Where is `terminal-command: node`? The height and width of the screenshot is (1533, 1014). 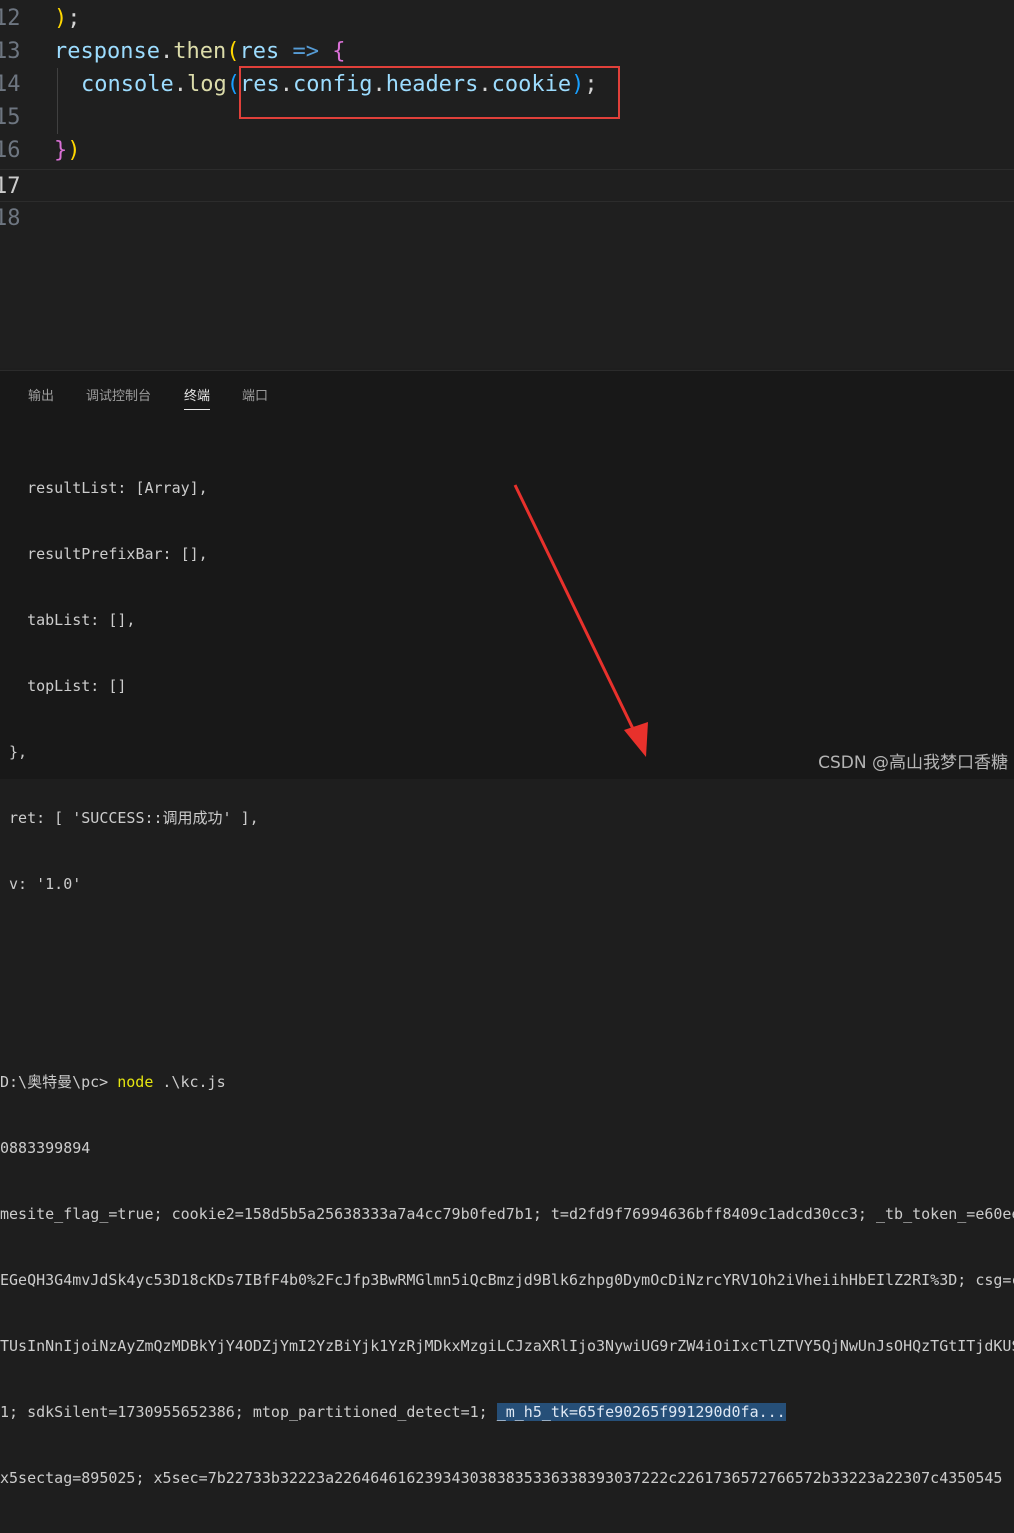
terminal-command: node is located at coordinates (135, 1082).